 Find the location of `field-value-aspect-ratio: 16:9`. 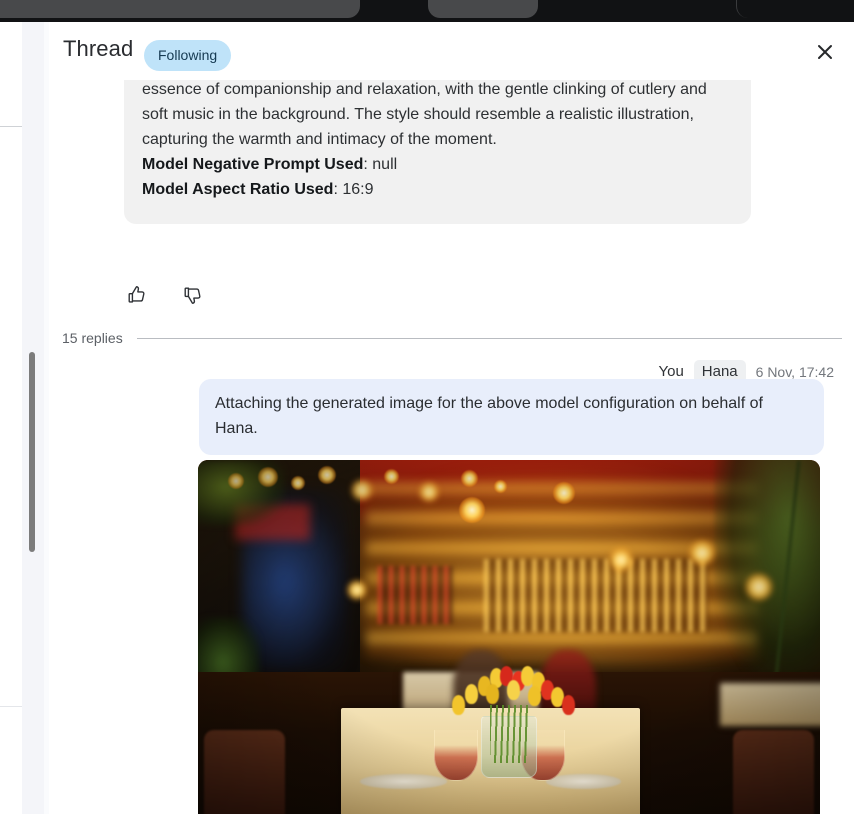

field-value-aspect-ratio: 16:9 is located at coordinates (358, 189).